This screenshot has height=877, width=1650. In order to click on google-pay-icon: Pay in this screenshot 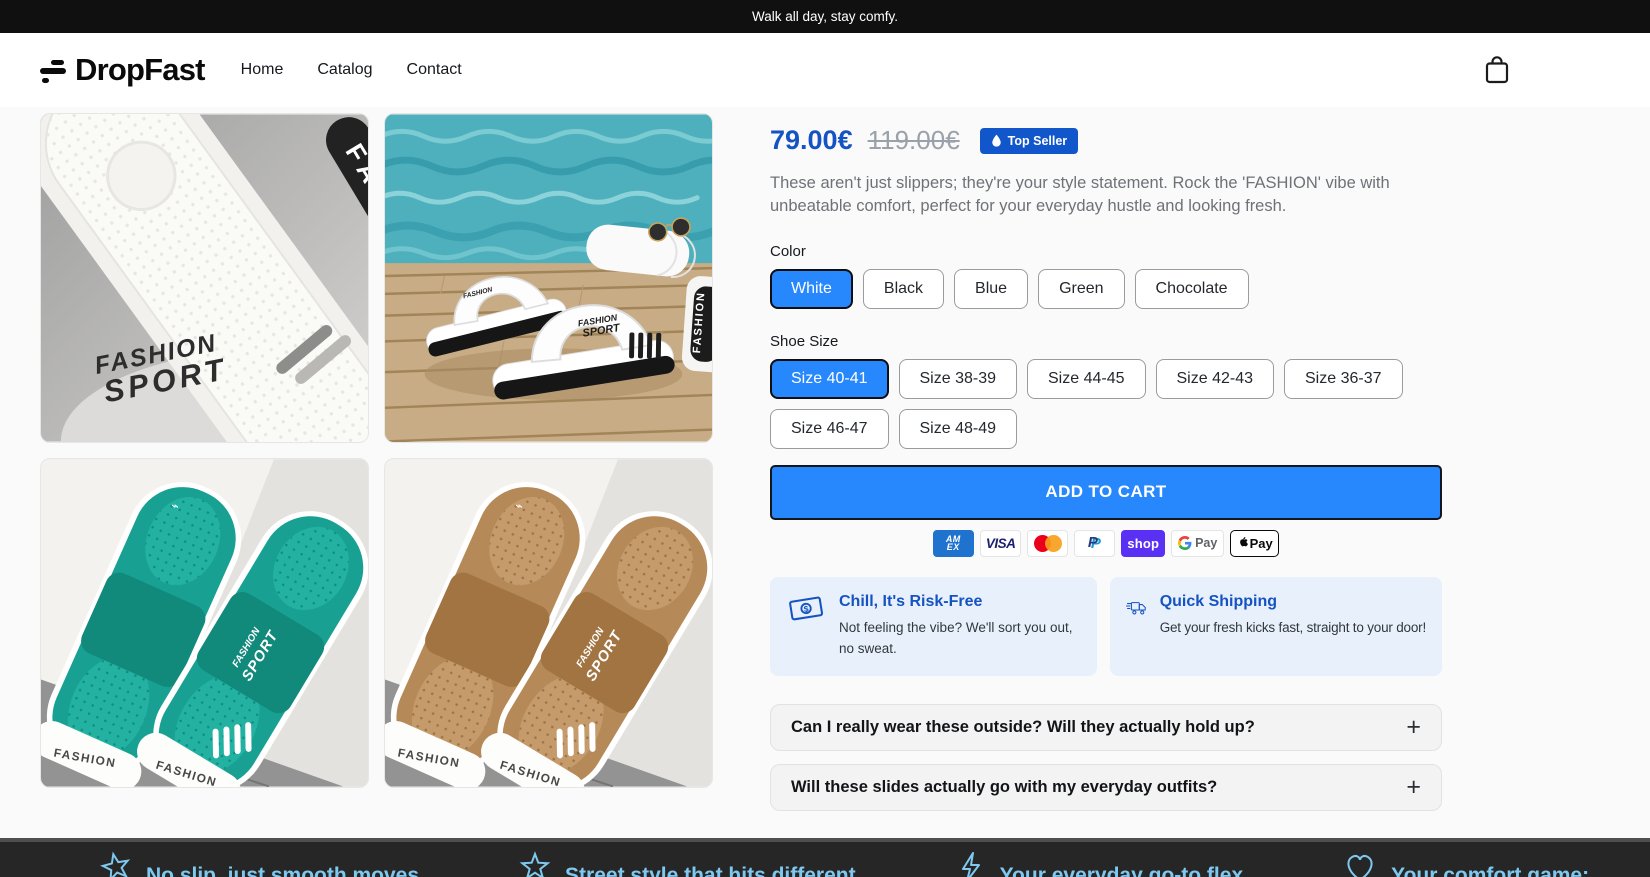, I will do `click(1198, 543)`.